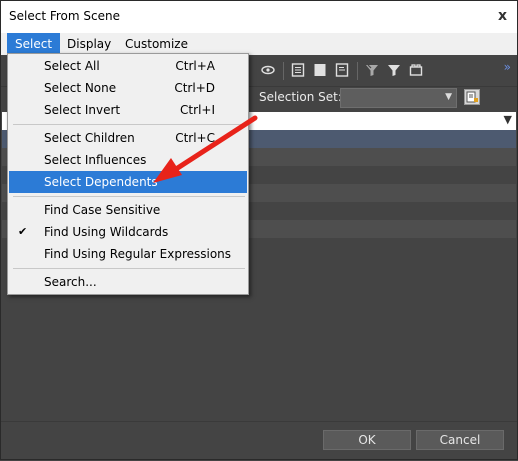 The height and width of the screenshot is (461, 518). What do you see at coordinates (259, 17) in the screenshot?
I see `title-bar: Select From Scene x` at bounding box center [259, 17].